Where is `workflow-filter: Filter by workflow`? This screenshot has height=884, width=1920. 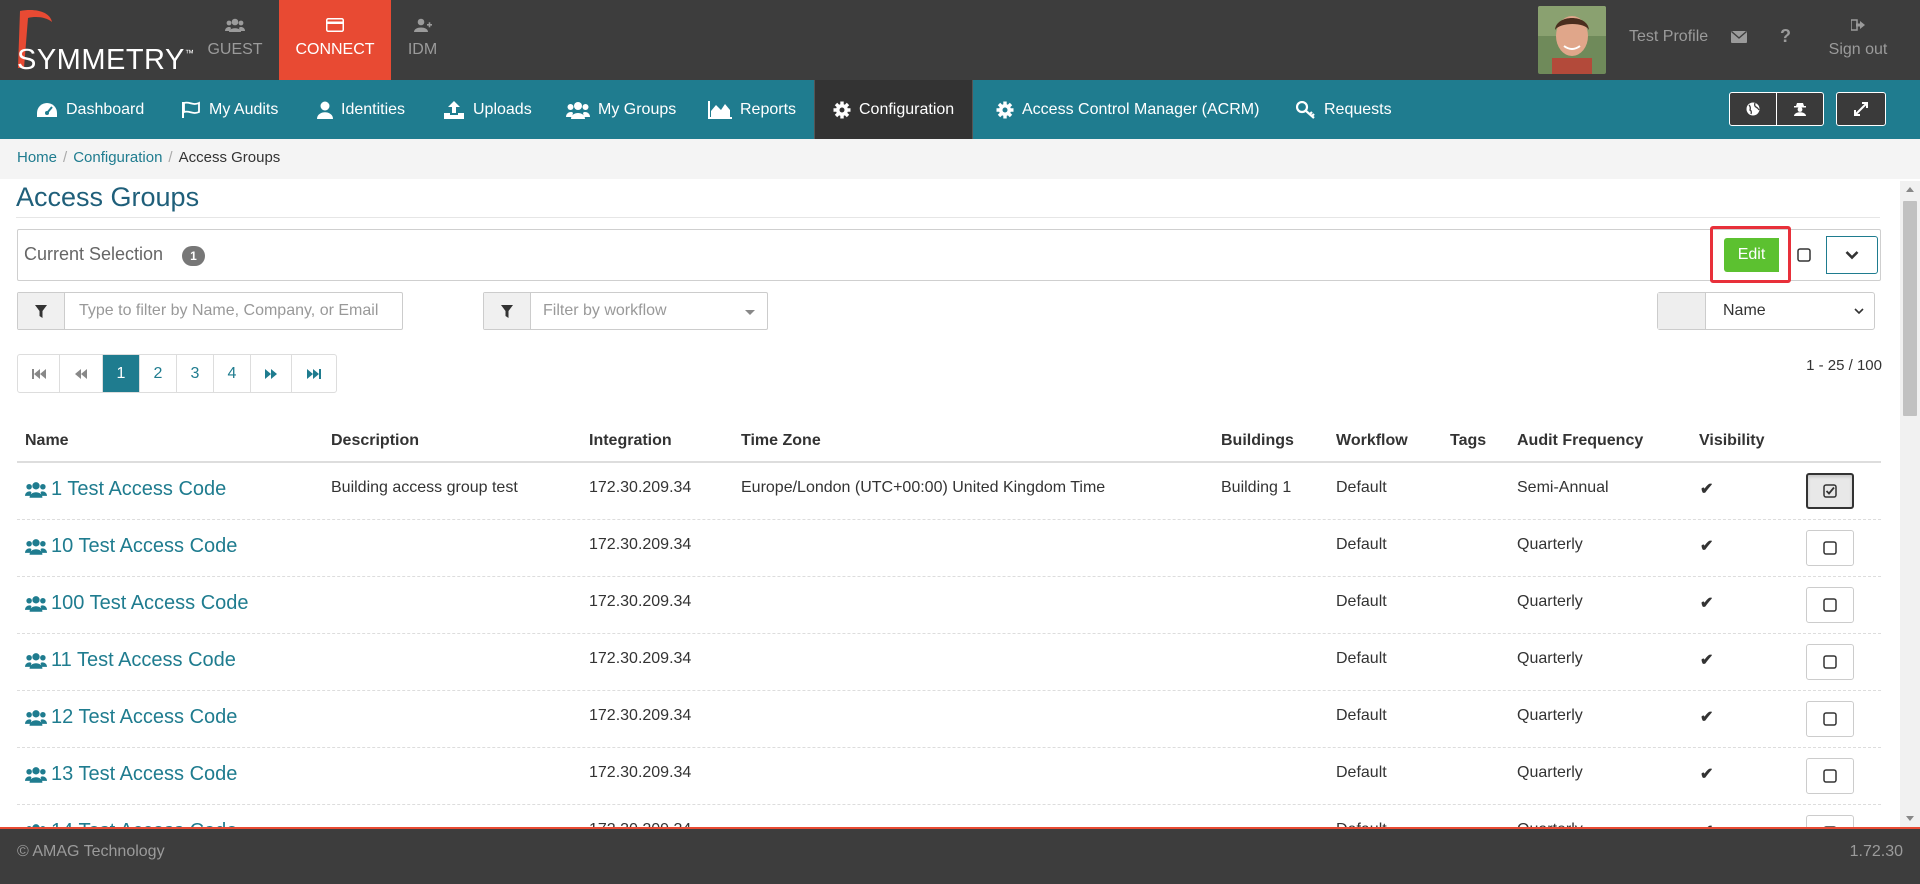
workflow-filter: Filter by workflow is located at coordinates (625, 311).